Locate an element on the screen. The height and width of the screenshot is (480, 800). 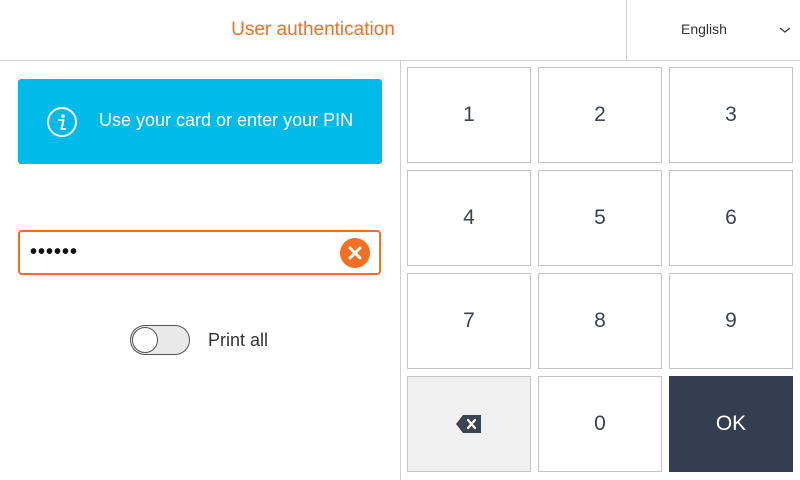
key-3: 3 is located at coordinates (731, 115).